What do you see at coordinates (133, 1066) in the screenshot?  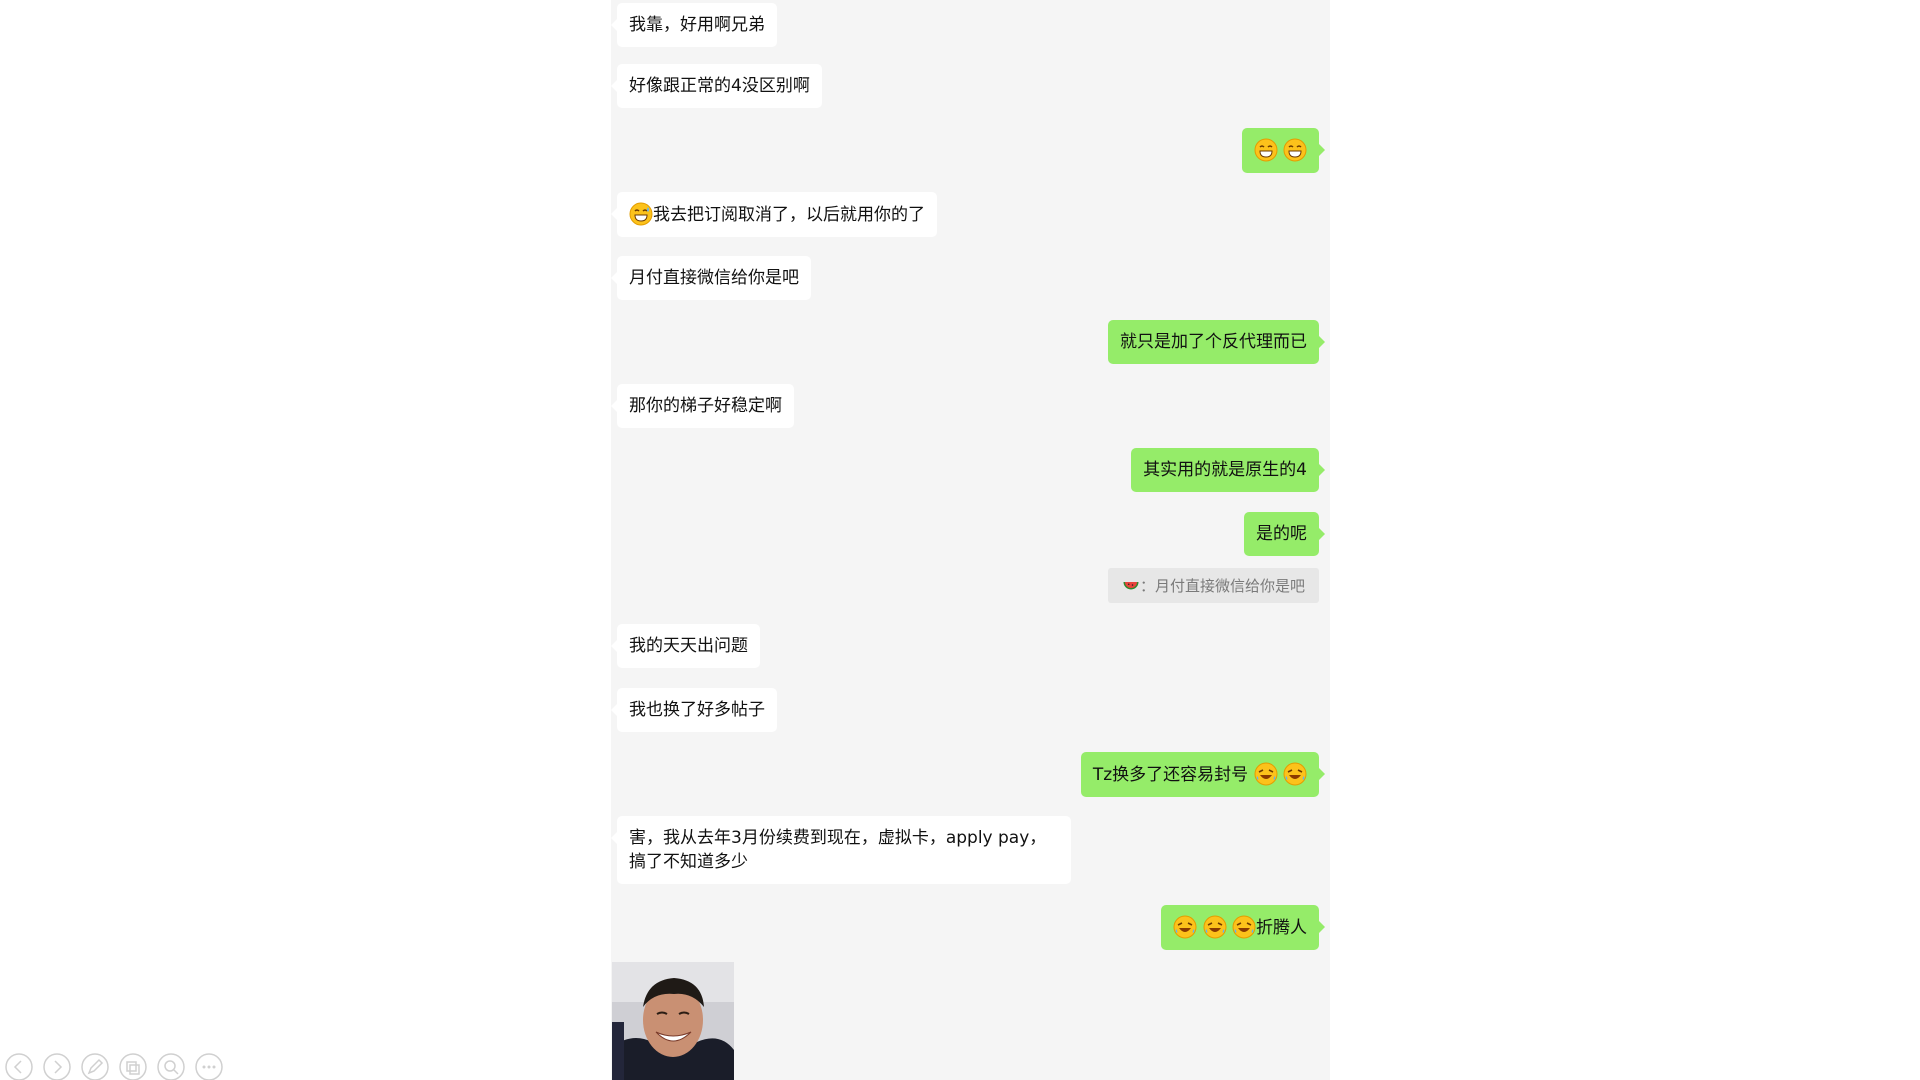 I see `slides-icon` at bounding box center [133, 1066].